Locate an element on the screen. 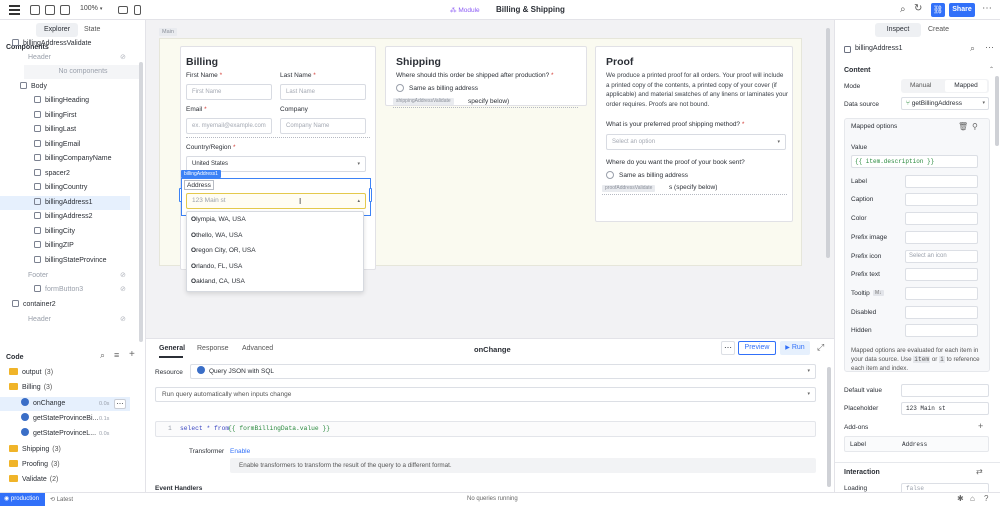 The image size is (1000, 506). address-option: Orlando, FL, USA is located at coordinates (216, 266).